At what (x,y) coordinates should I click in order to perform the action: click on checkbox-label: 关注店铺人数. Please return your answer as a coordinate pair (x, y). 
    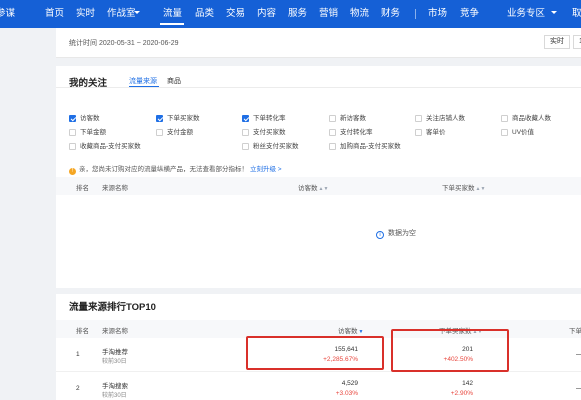
    Looking at the image, I should click on (445, 118).